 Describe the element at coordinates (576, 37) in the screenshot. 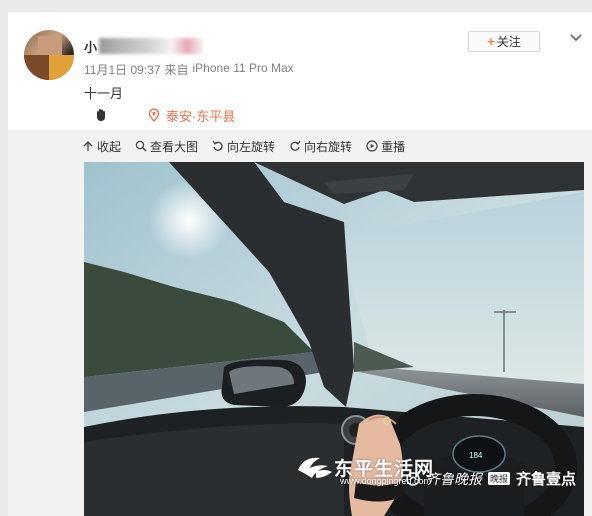

I see `more-chevron-icon` at that location.